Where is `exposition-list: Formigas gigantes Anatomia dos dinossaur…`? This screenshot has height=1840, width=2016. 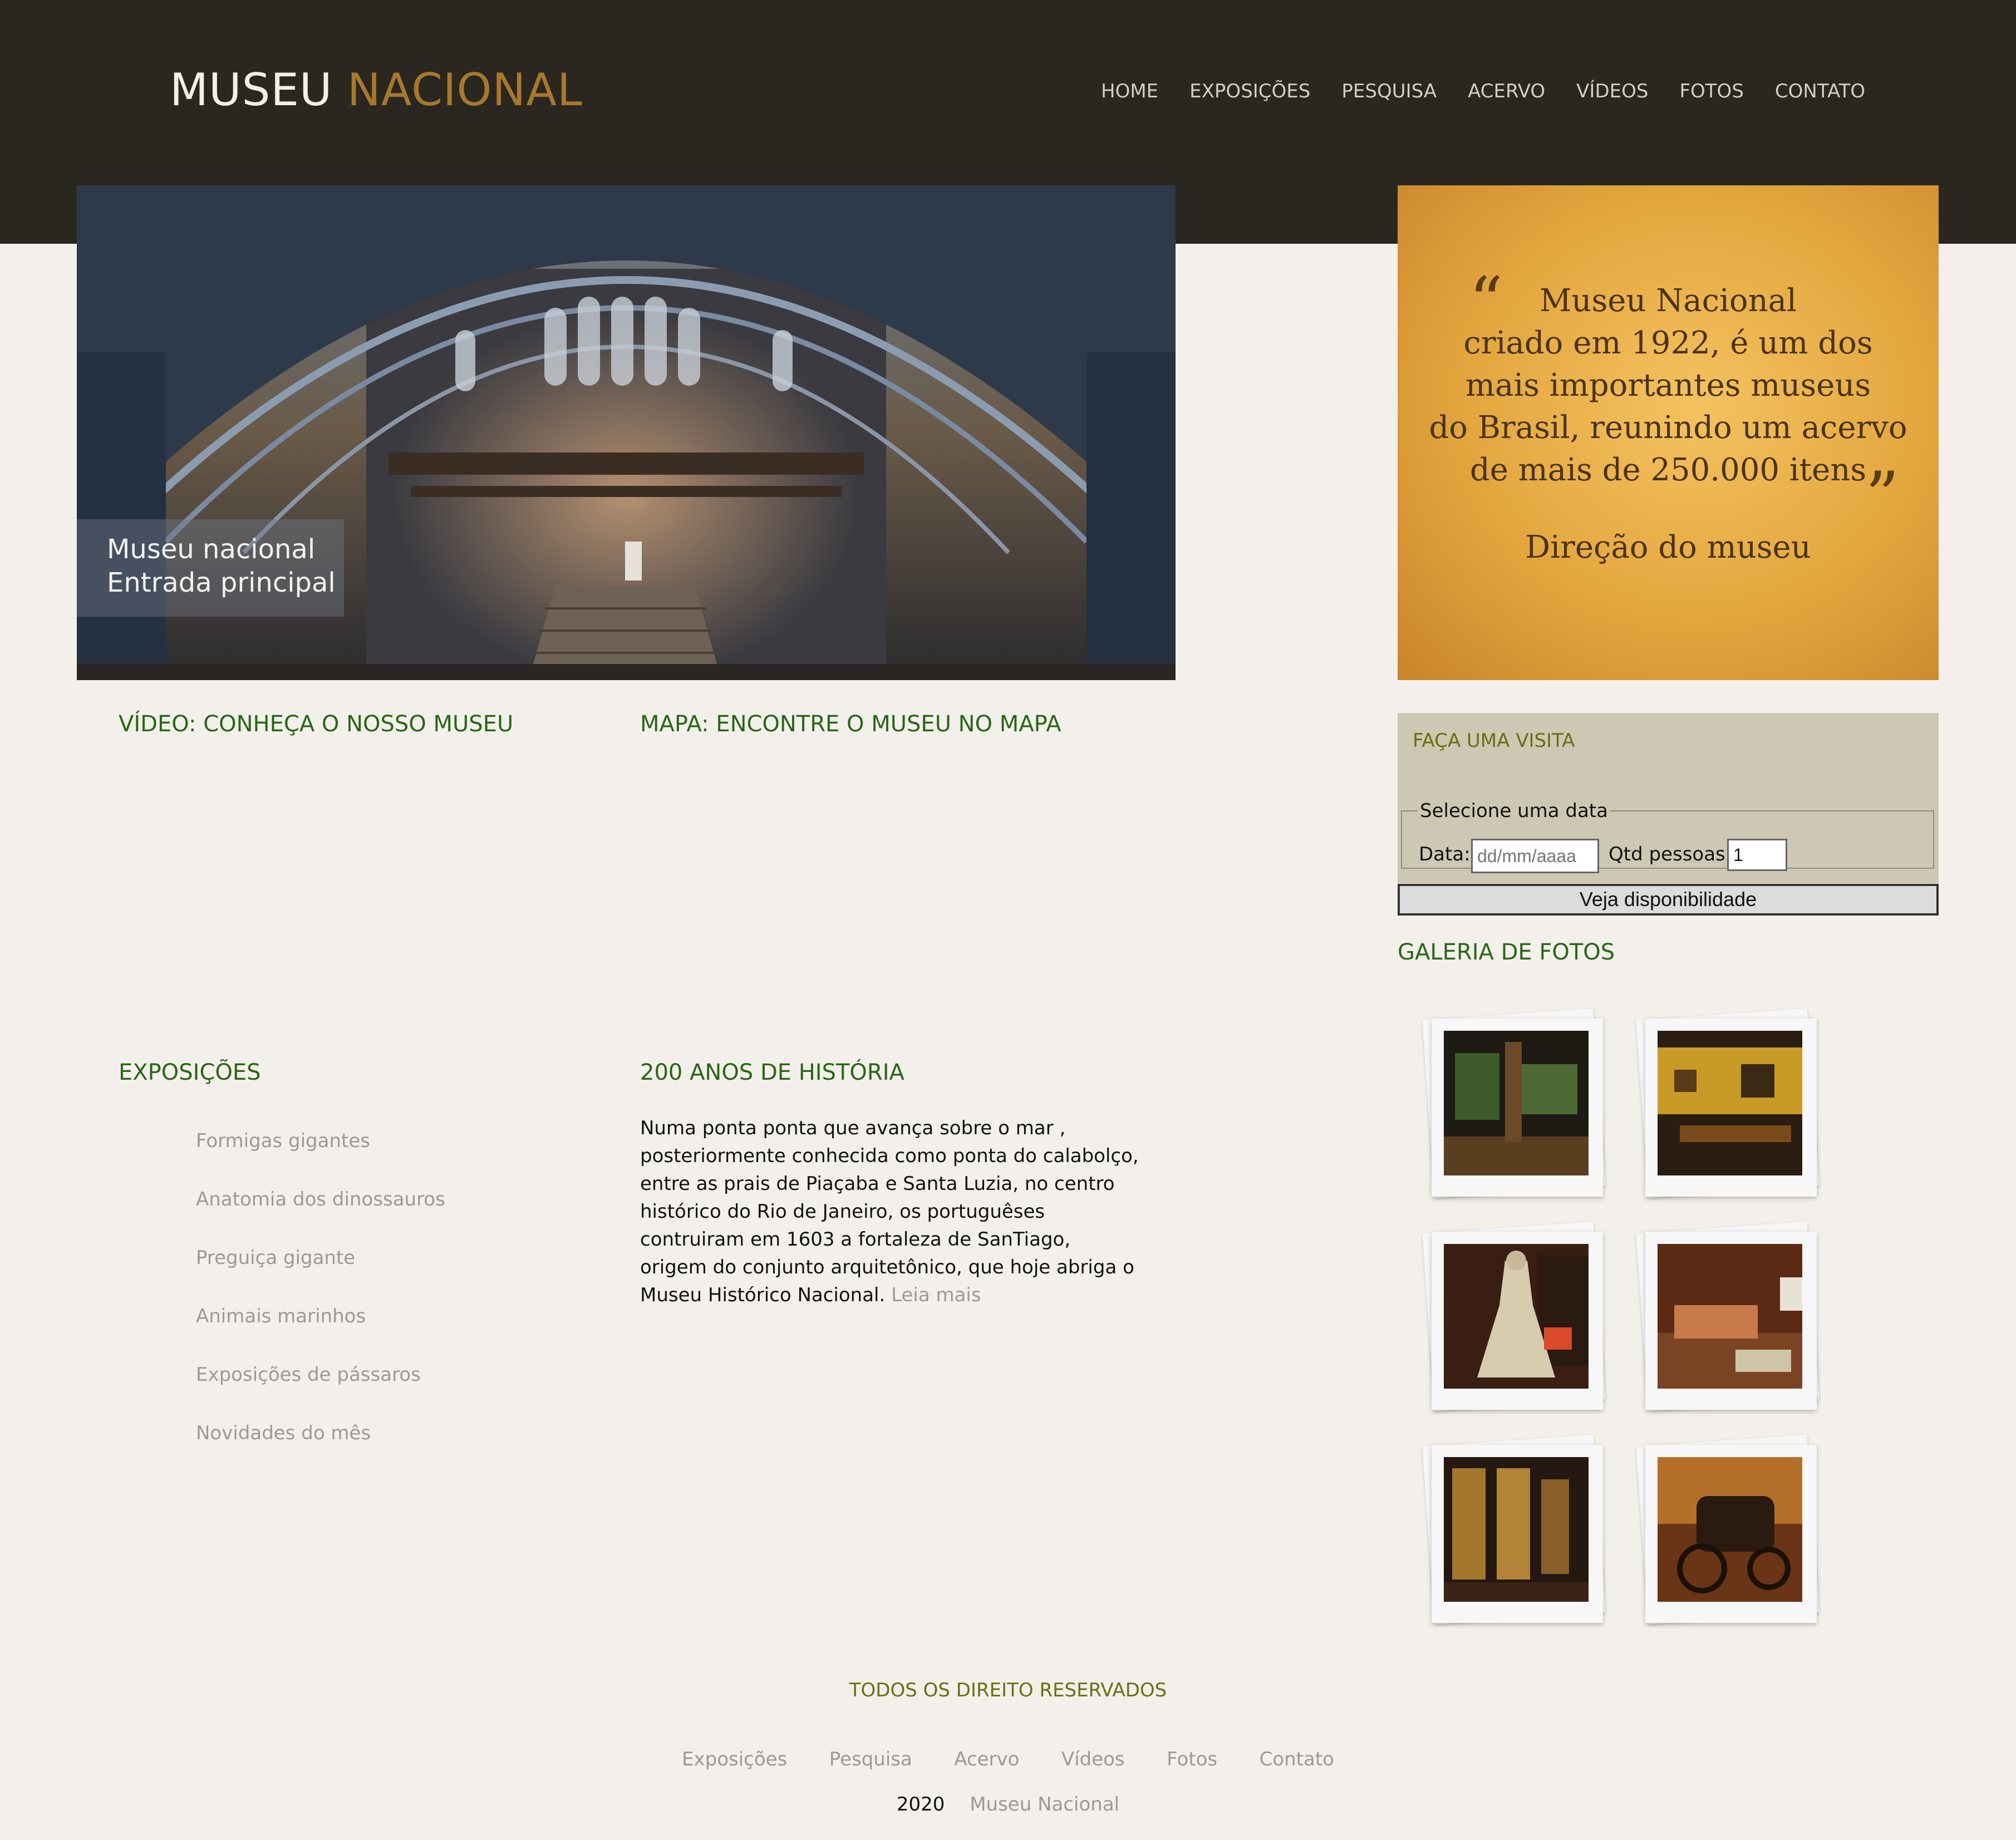
exposition-list: Formigas gigantes Anatomia dos dinossaur… is located at coordinates (320, 1305).